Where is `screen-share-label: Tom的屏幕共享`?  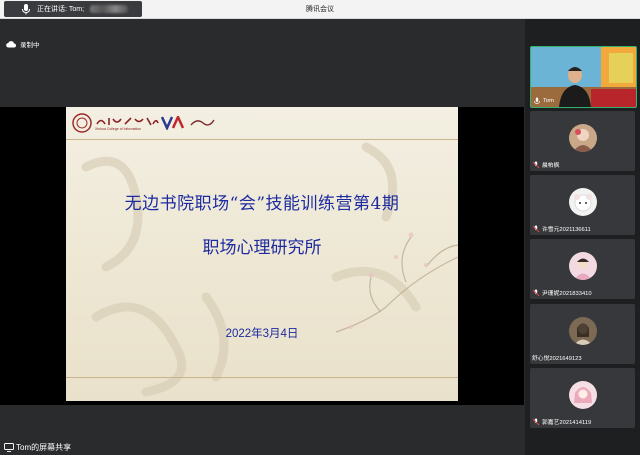 screen-share-label: Tom的屏幕共享 is located at coordinates (44, 447).